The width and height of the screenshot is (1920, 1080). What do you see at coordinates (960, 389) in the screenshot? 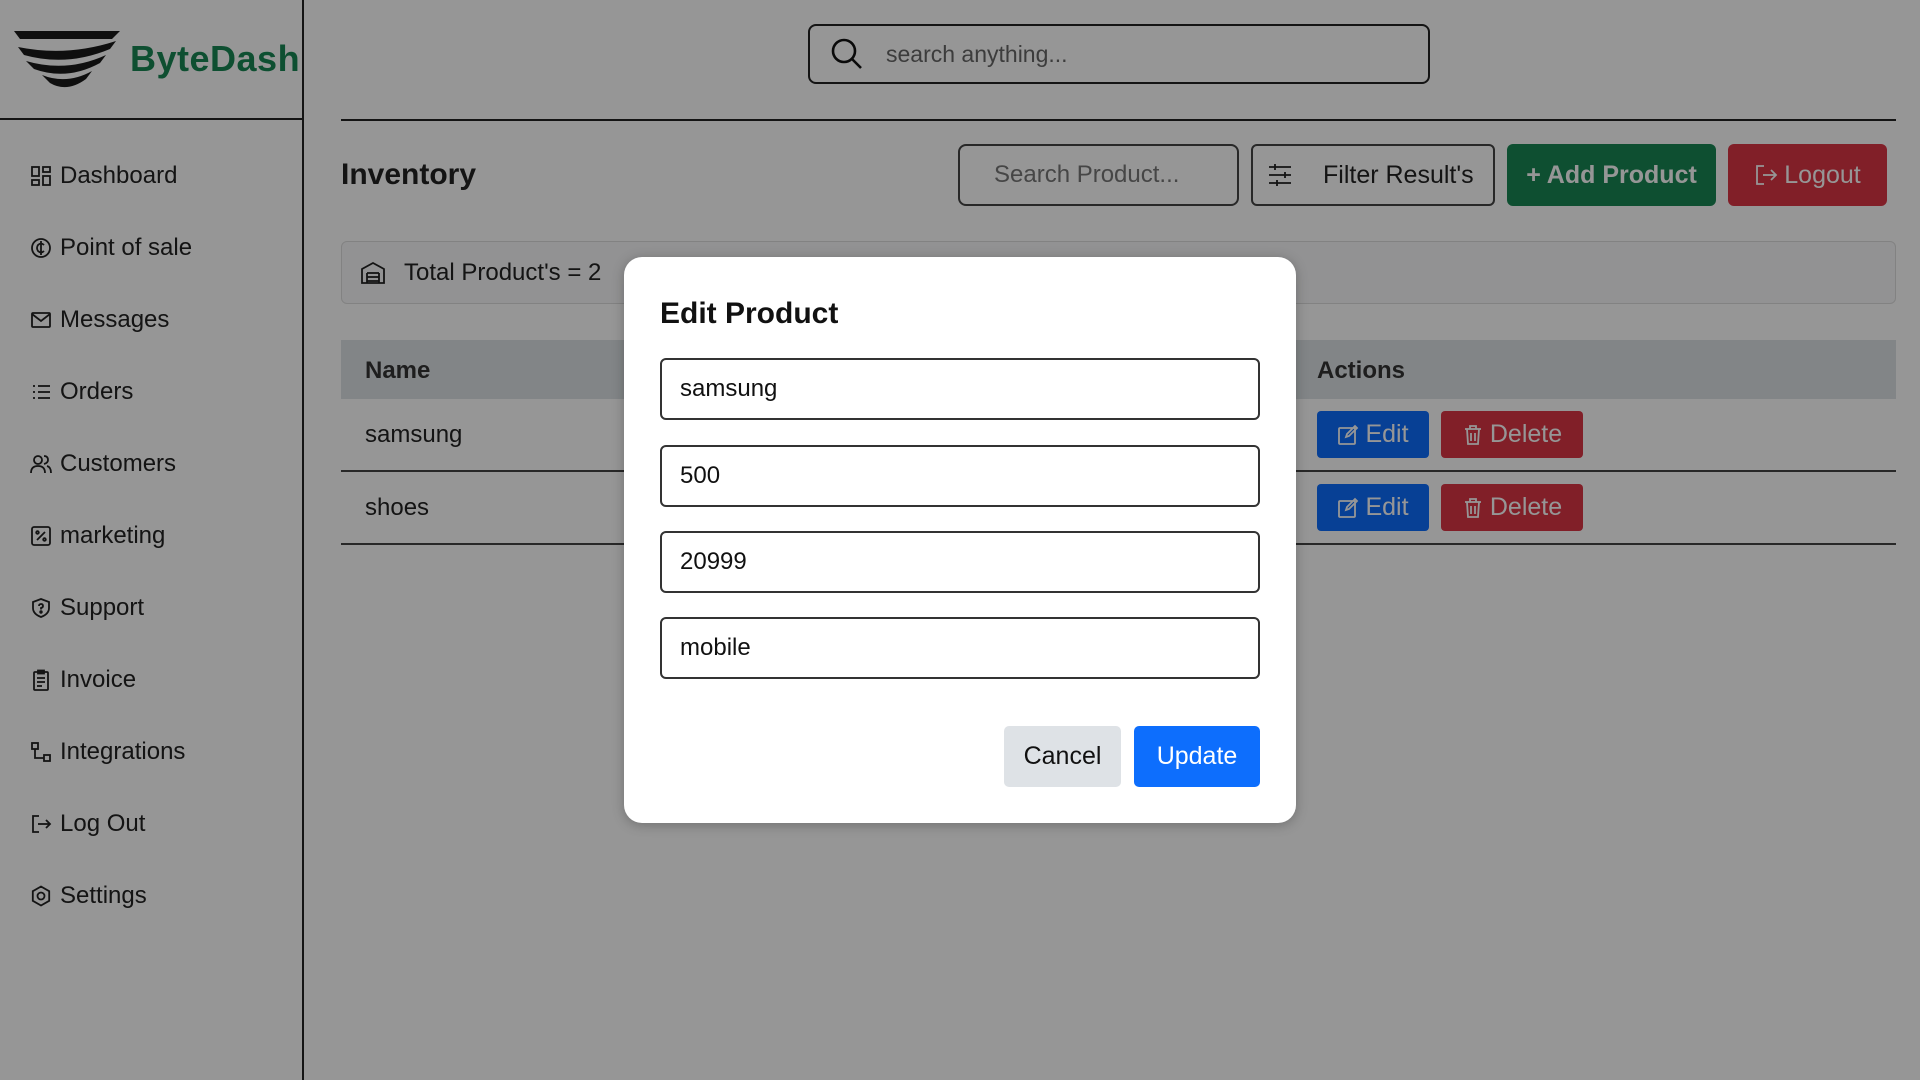
I see `product-name-field` at bounding box center [960, 389].